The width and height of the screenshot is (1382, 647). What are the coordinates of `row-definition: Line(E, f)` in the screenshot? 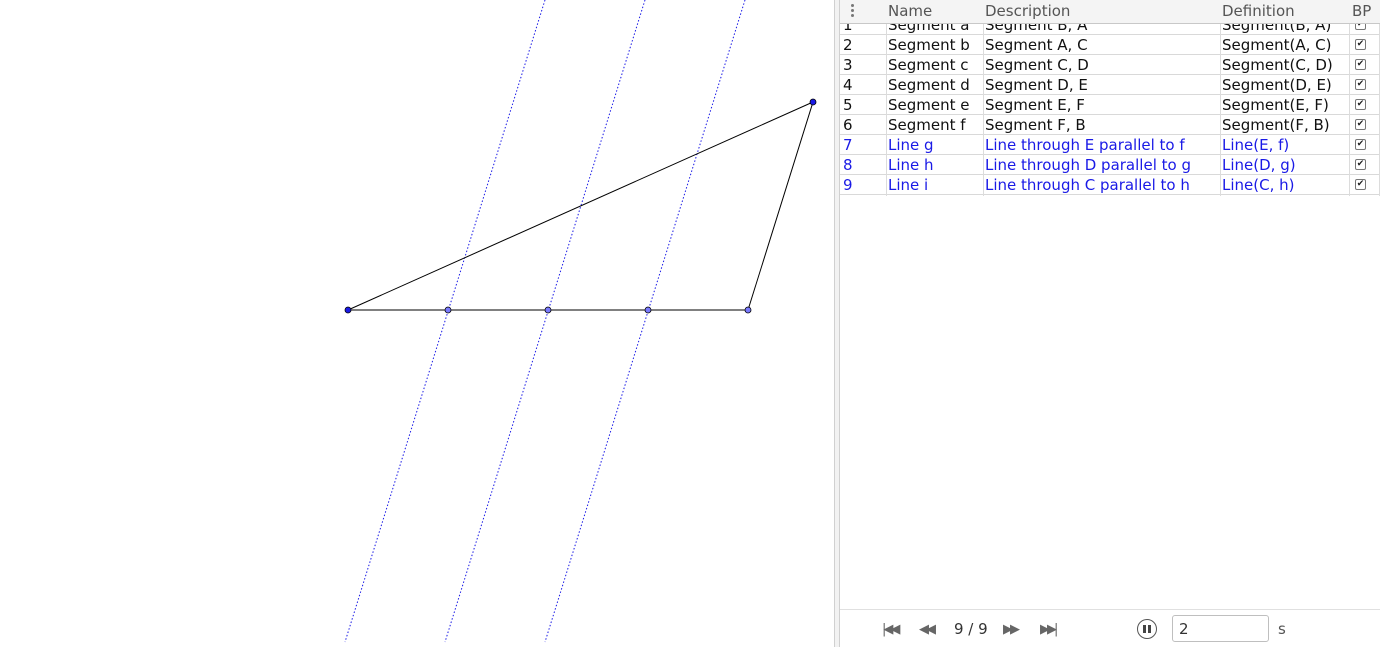 It's located at (1256, 145).